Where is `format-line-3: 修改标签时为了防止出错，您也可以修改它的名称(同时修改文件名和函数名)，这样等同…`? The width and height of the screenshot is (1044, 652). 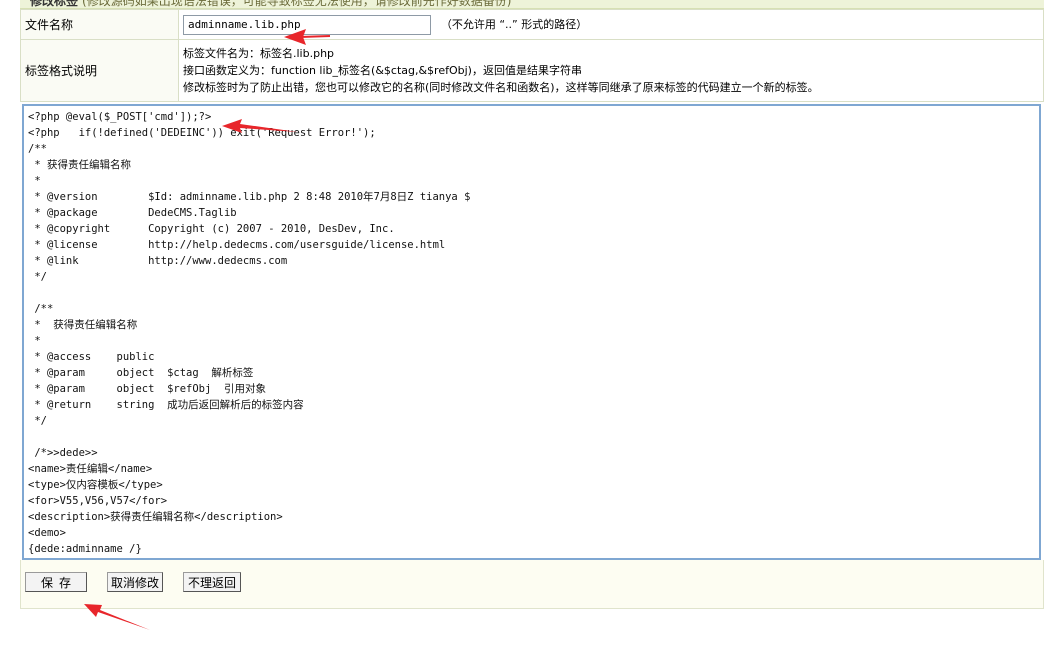
format-line-3: 修改标签时为了防止出错，您也可以修改它的名称(同时修改文件名和函数名)，这样等同… is located at coordinates (501, 87).